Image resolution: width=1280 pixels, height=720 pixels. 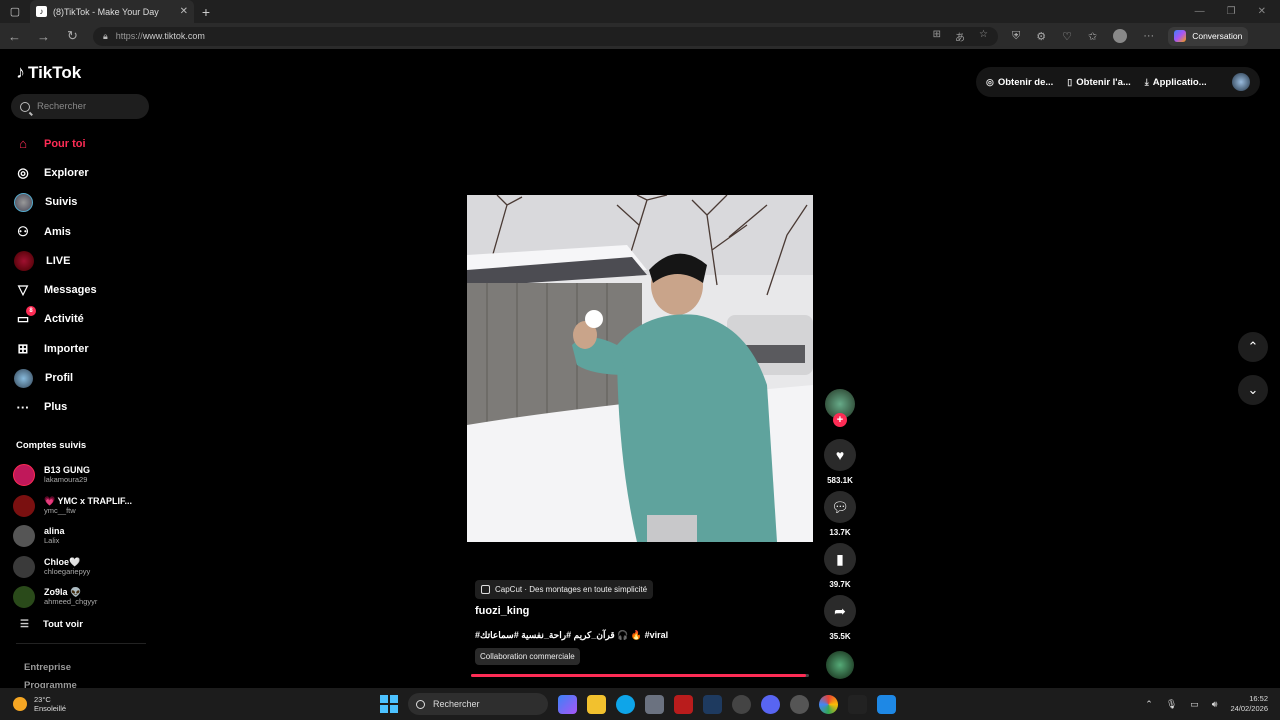 What do you see at coordinates (1092, 36) in the screenshot?
I see `favorites-icon: ✩` at bounding box center [1092, 36].